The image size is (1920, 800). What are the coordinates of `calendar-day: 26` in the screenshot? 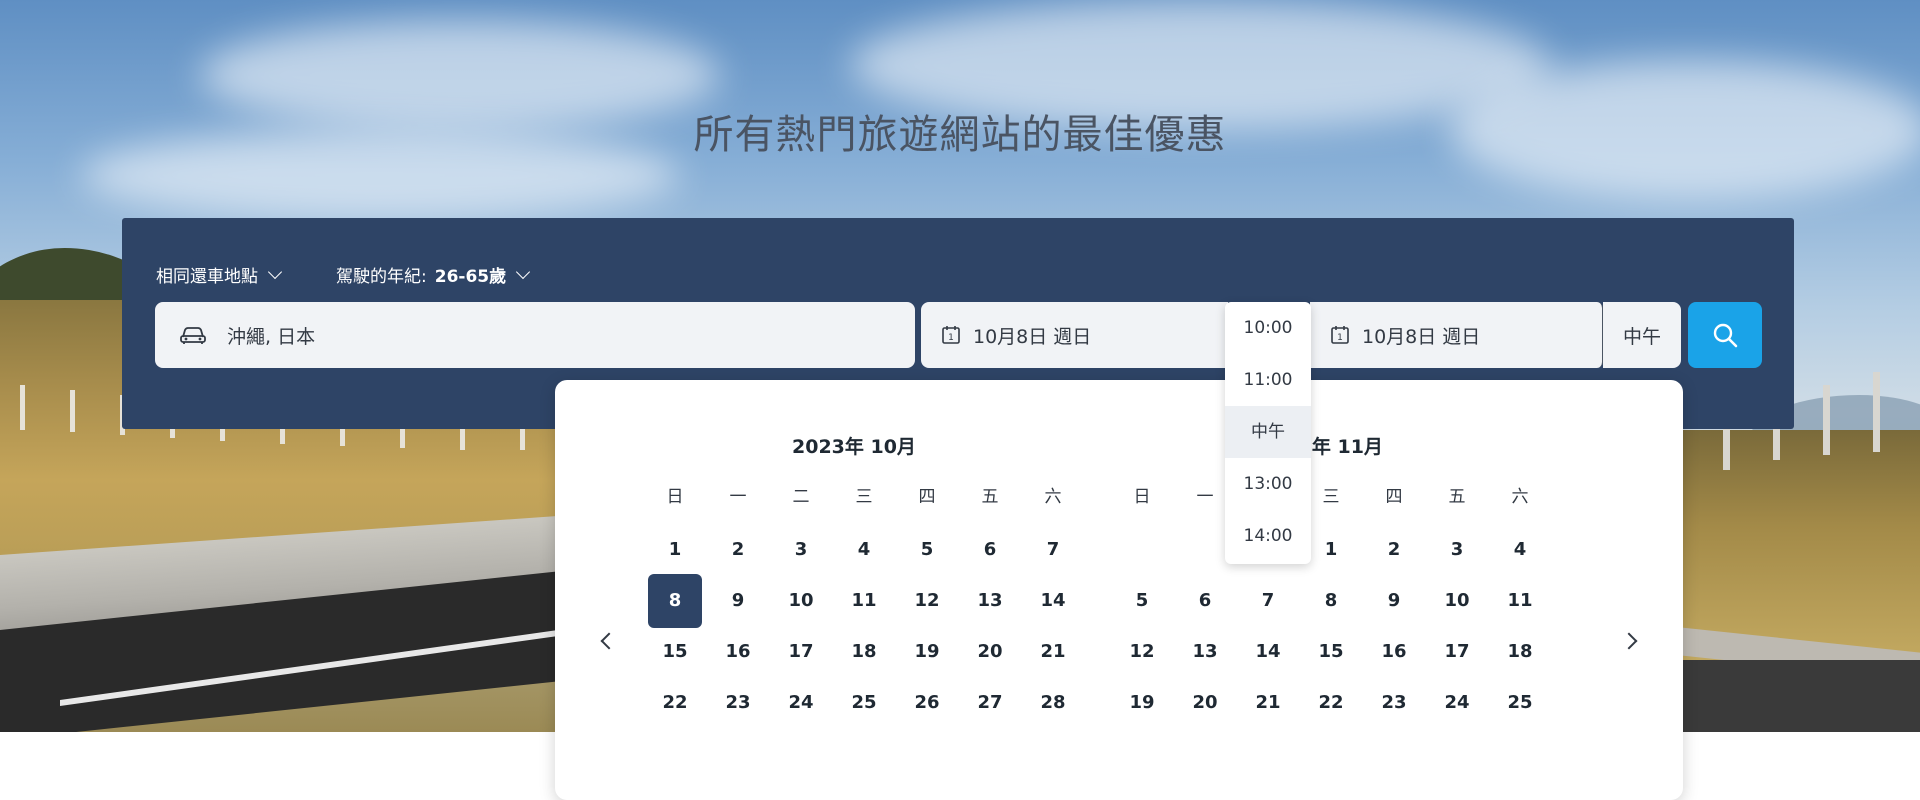 It's located at (927, 703).